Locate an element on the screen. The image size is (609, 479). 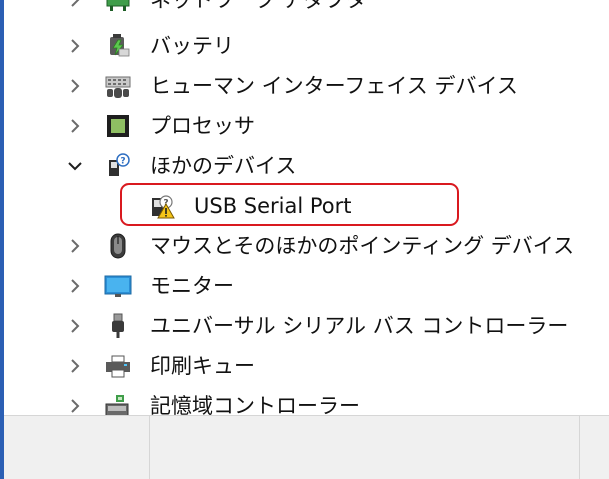
tree-item-processors: プロセッサ is located at coordinates (306, 126).